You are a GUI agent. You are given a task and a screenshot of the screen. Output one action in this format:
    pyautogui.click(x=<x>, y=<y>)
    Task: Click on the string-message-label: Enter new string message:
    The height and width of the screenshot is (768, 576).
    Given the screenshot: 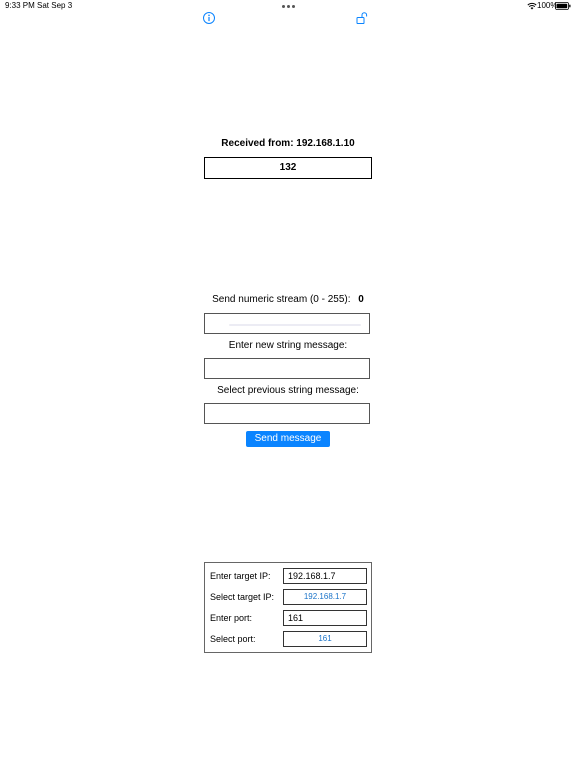 What is the action you would take?
    pyautogui.click(x=288, y=345)
    